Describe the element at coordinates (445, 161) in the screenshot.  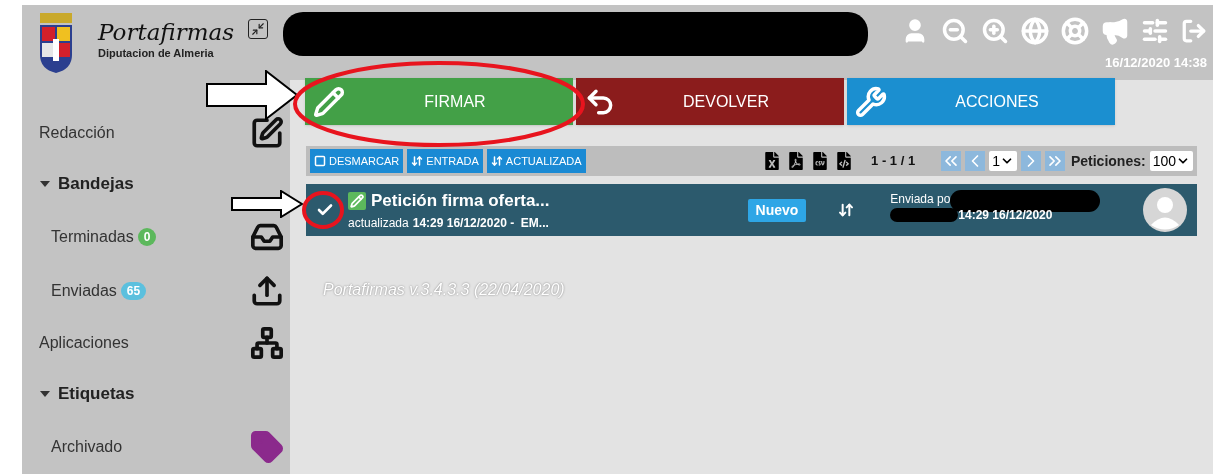
I see `toolbar-button: ENTRADA` at that location.